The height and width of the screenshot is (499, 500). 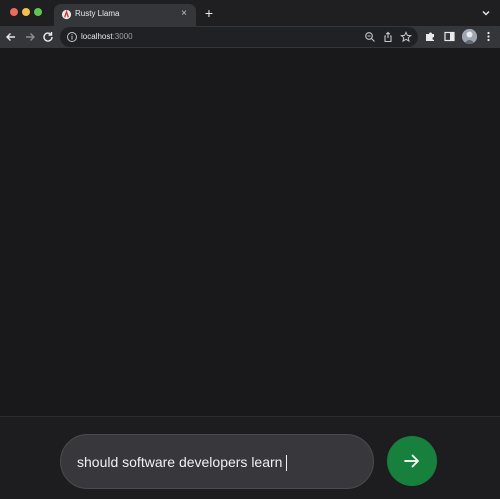 I want to click on prompt-box: should software developers learn, so click(x=217, y=461).